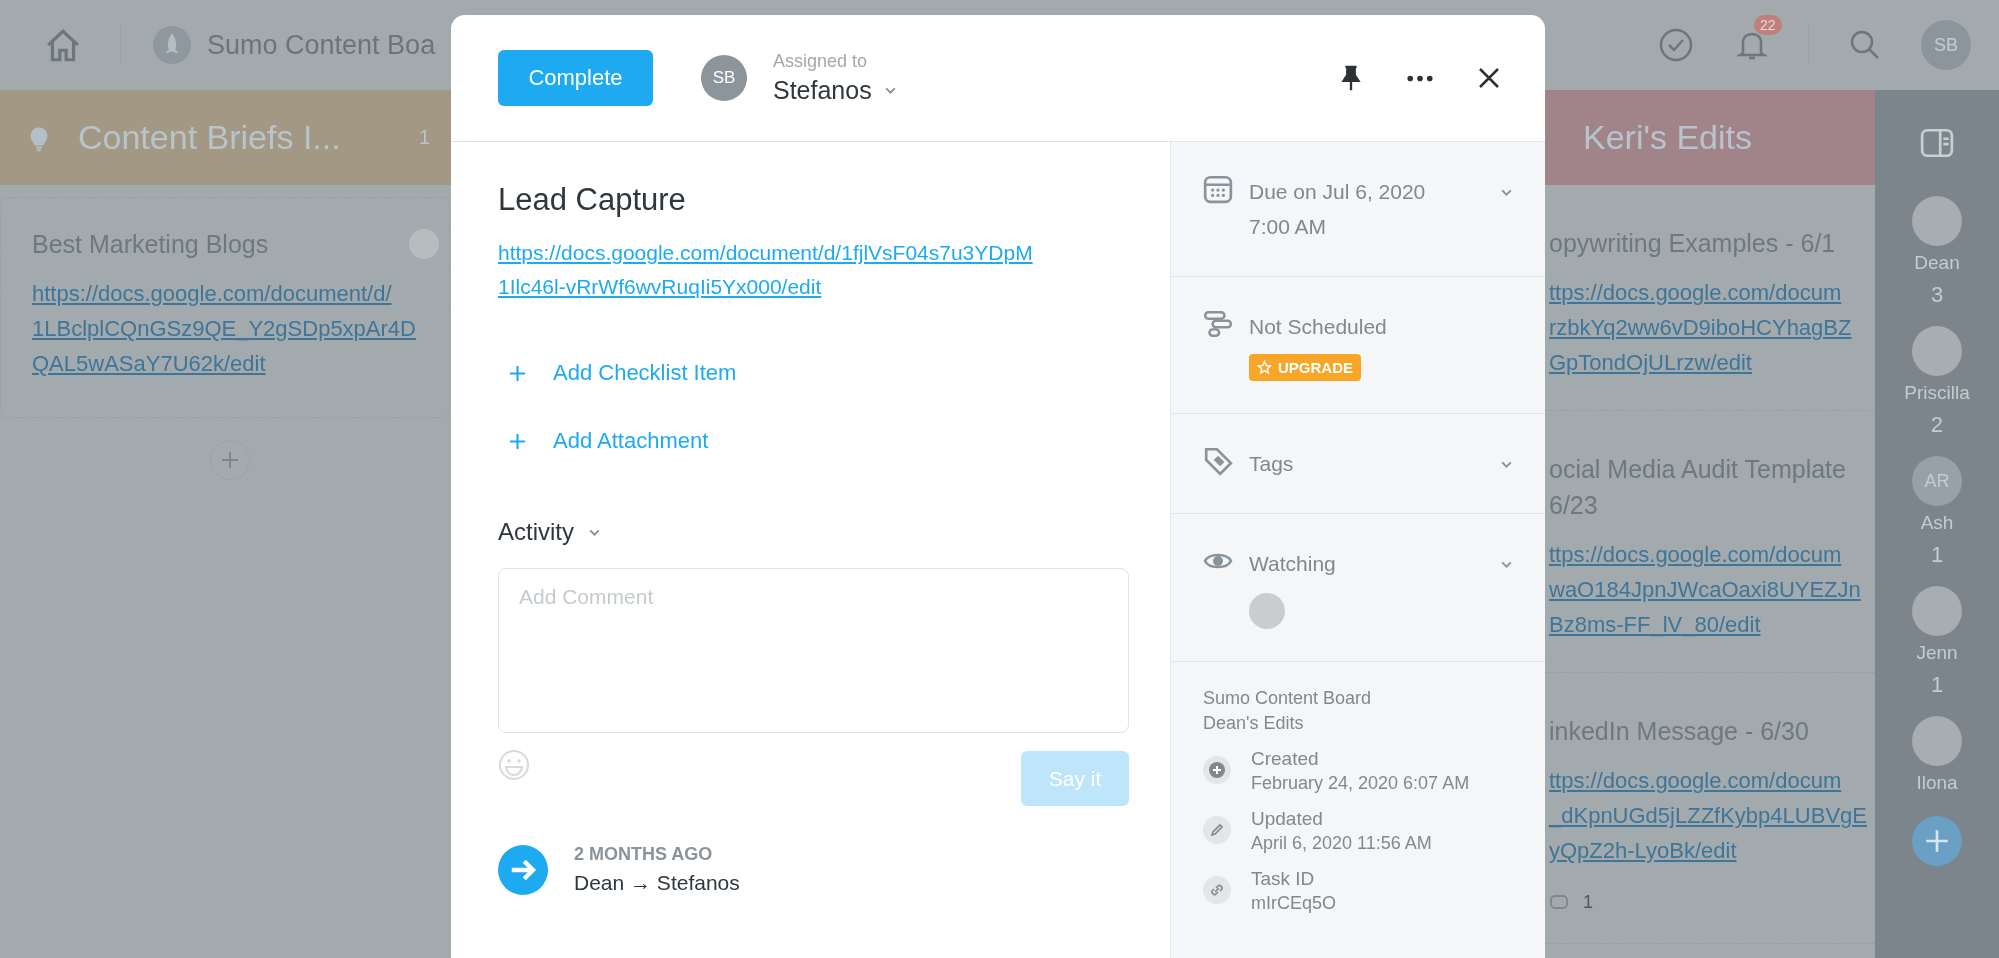 Image resolution: width=1999 pixels, height=958 pixels. Describe the element at coordinates (1768, 25) in the screenshot. I see `notification-badge: 22` at that location.